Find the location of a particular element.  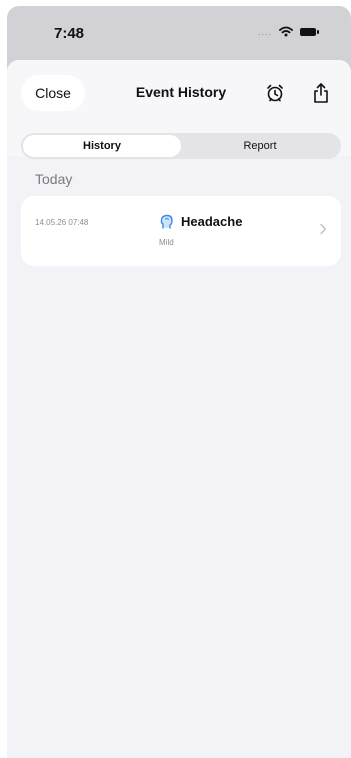

share-icon is located at coordinates (321, 93).